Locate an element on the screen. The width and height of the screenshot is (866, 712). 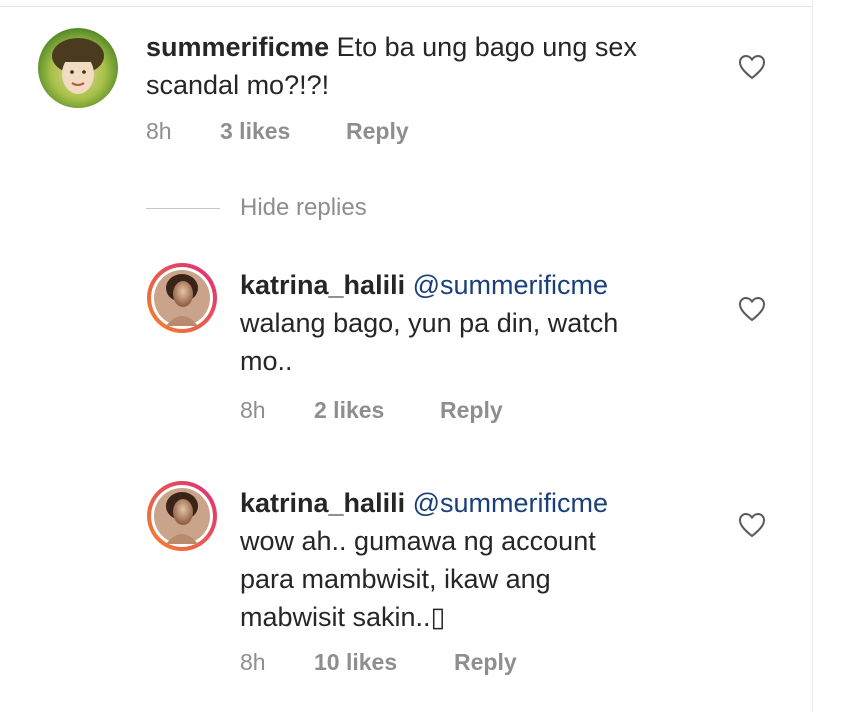
comment-likes: 3 likes is located at coordinates (255, 131).